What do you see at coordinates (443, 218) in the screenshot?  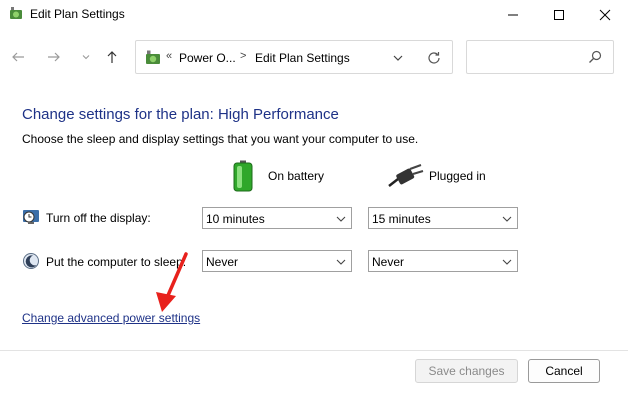 I see `display-plugged-select: 15 minutes` at bounding box center [443, 218].